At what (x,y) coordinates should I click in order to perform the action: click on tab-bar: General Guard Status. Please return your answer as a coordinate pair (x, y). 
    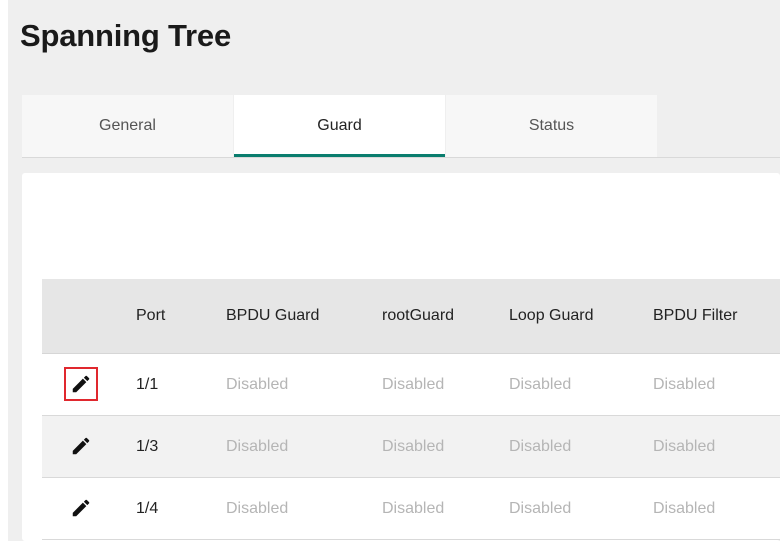
    Looking at the image, I should click on (401, 126).